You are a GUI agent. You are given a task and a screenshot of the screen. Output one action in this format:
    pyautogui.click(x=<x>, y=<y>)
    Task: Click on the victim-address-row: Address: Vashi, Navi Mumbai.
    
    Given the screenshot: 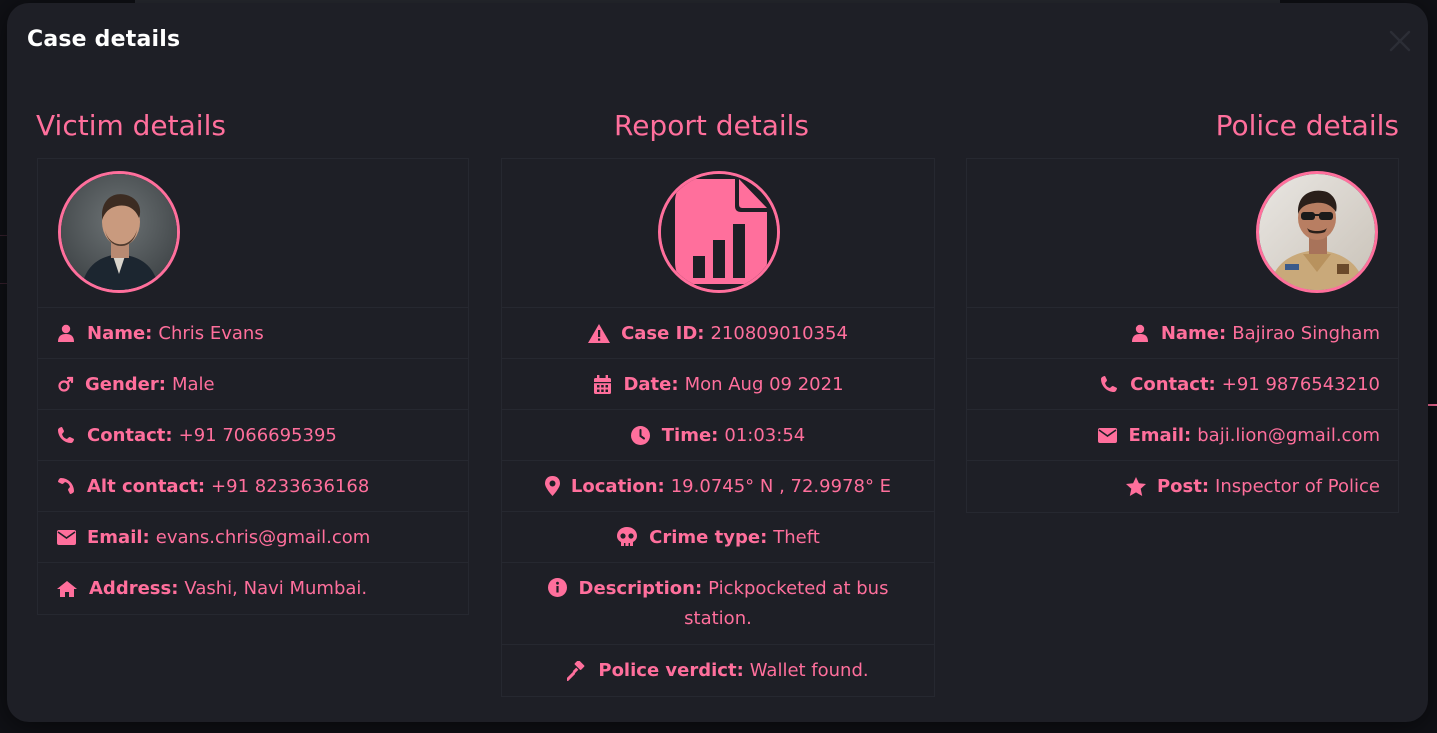 What is the action you would take?
    pyautogui.click(x=253, y=588)
    